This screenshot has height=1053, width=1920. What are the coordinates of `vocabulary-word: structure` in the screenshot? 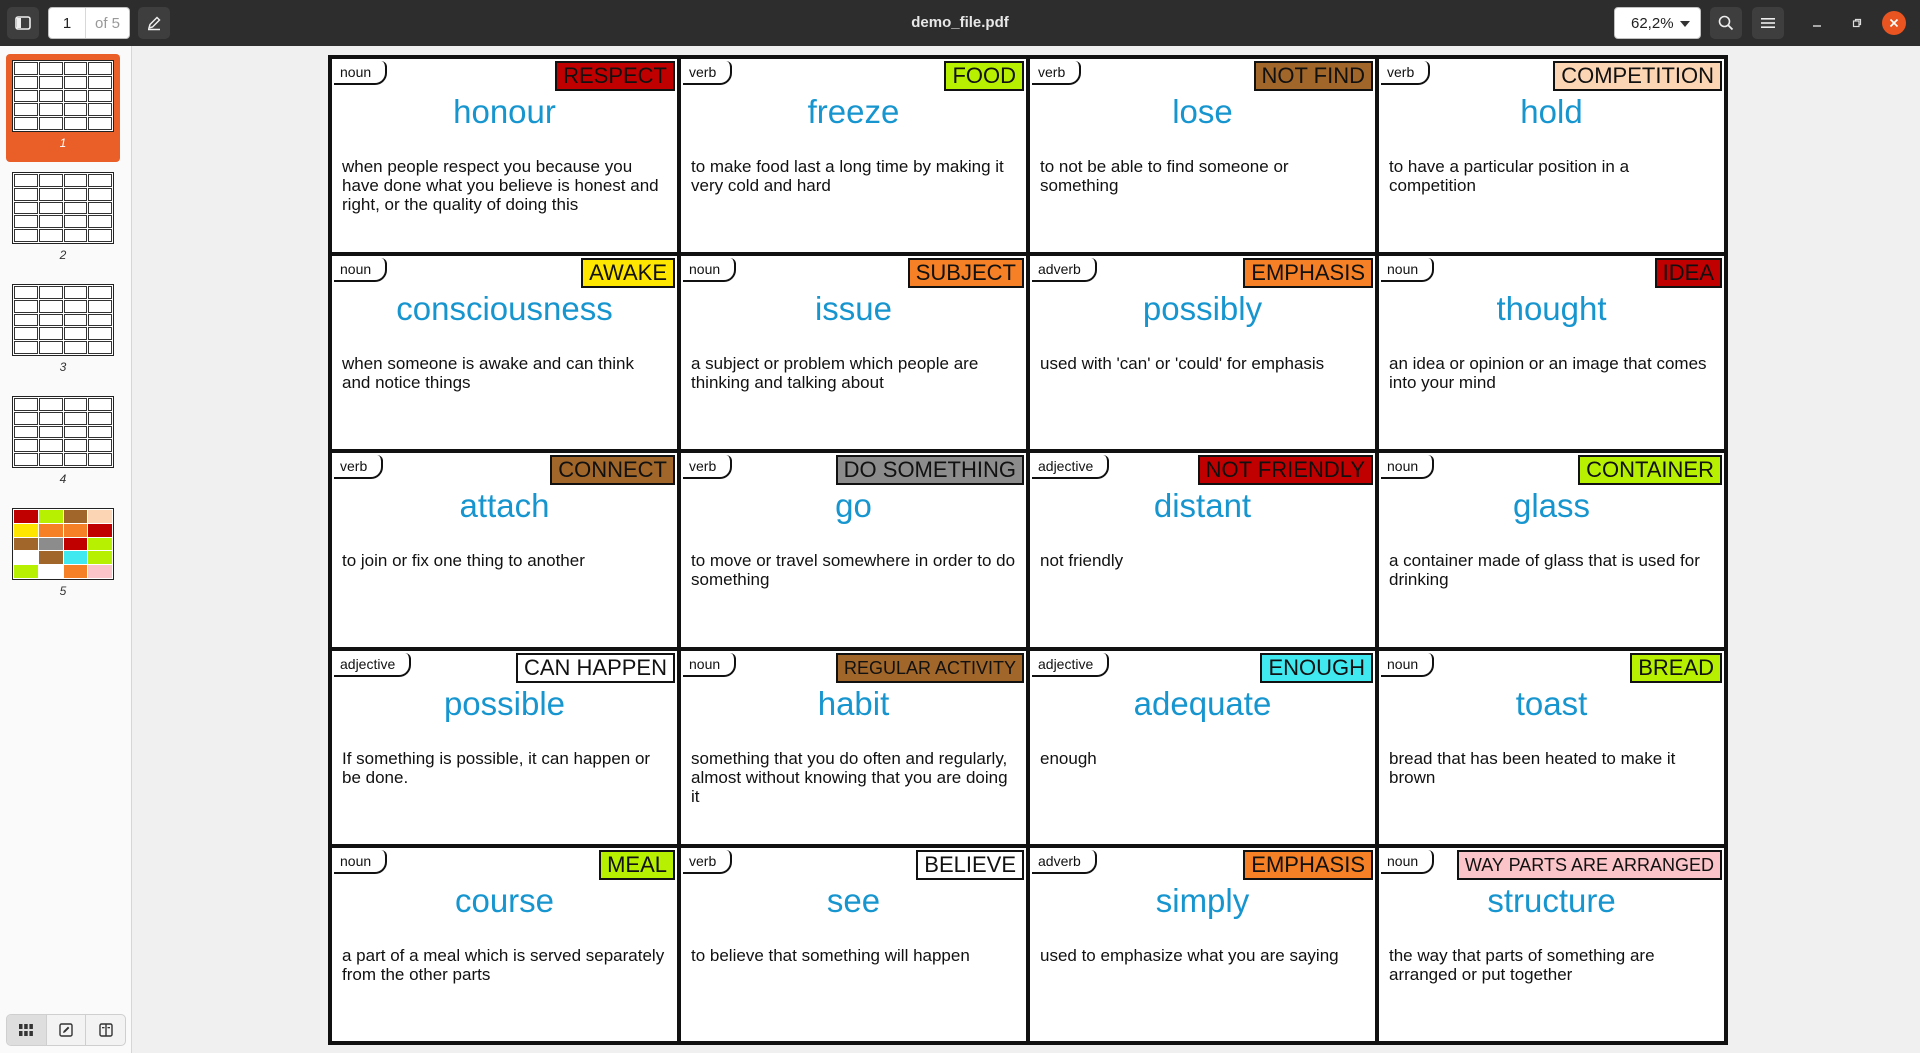 It's located at (1551, 900).